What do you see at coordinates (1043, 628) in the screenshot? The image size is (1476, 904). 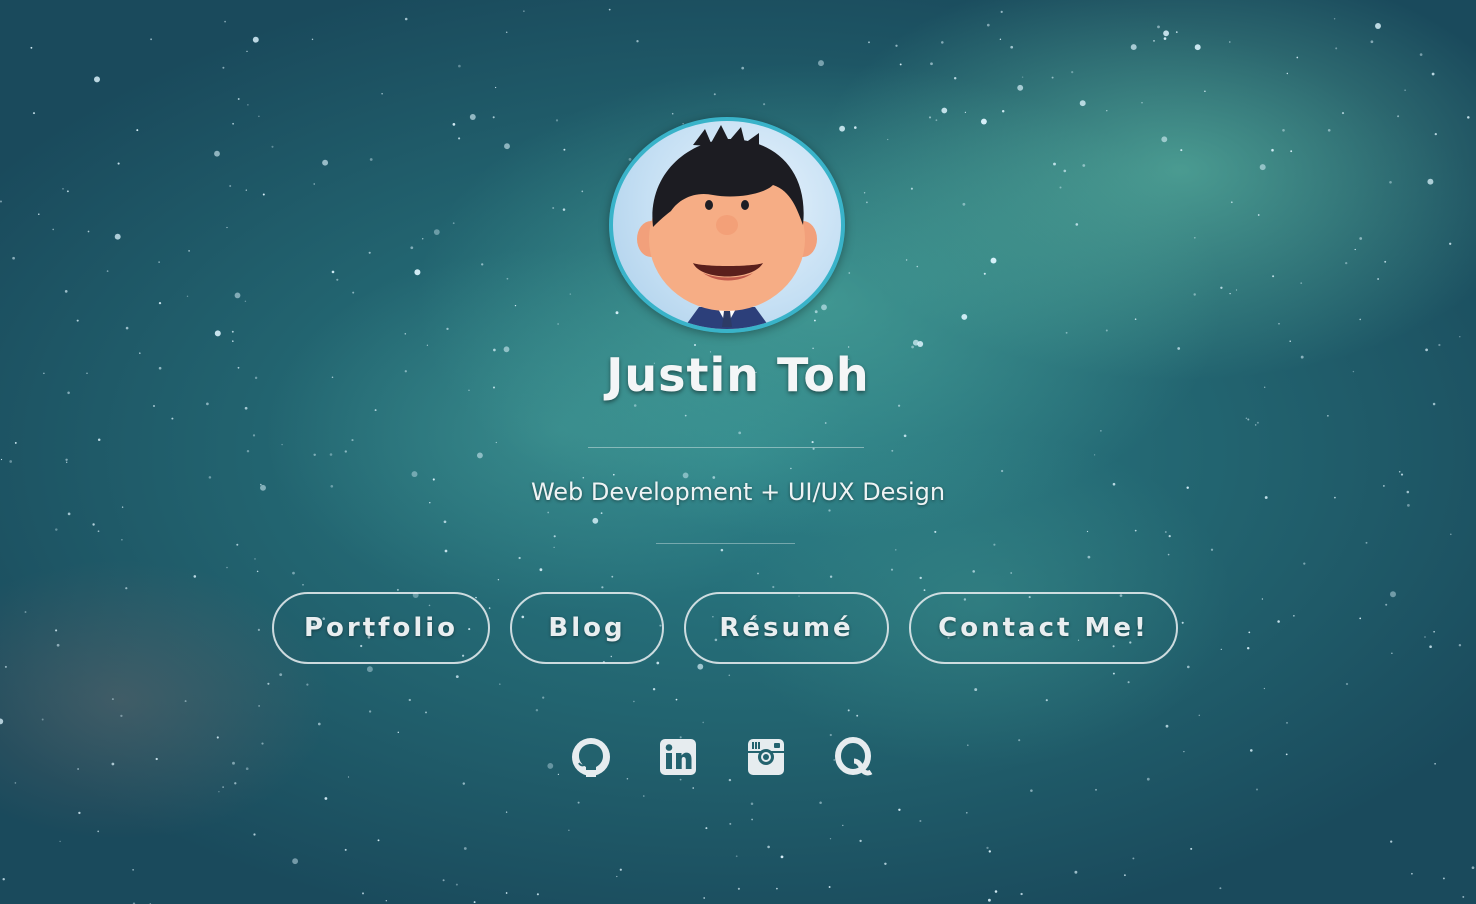 I see `contact-button: Contact Me!` at bounding box center [1043, 628].